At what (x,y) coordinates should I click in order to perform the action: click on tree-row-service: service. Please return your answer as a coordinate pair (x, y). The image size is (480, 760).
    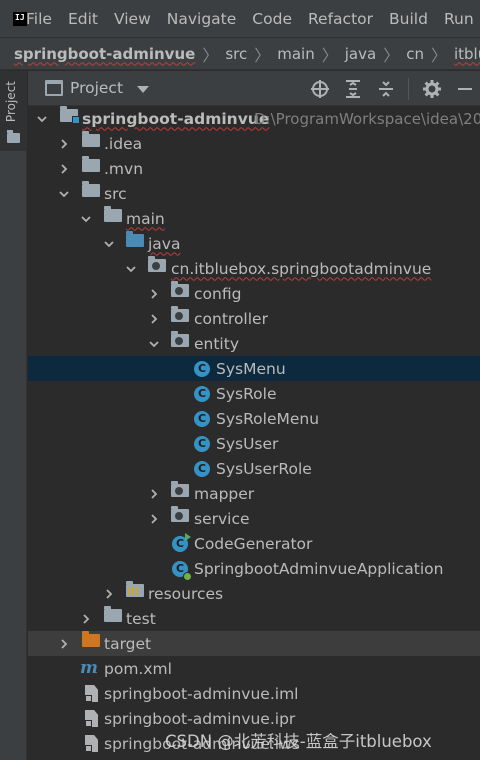
    Looking at the image, I should click on (254, 518).